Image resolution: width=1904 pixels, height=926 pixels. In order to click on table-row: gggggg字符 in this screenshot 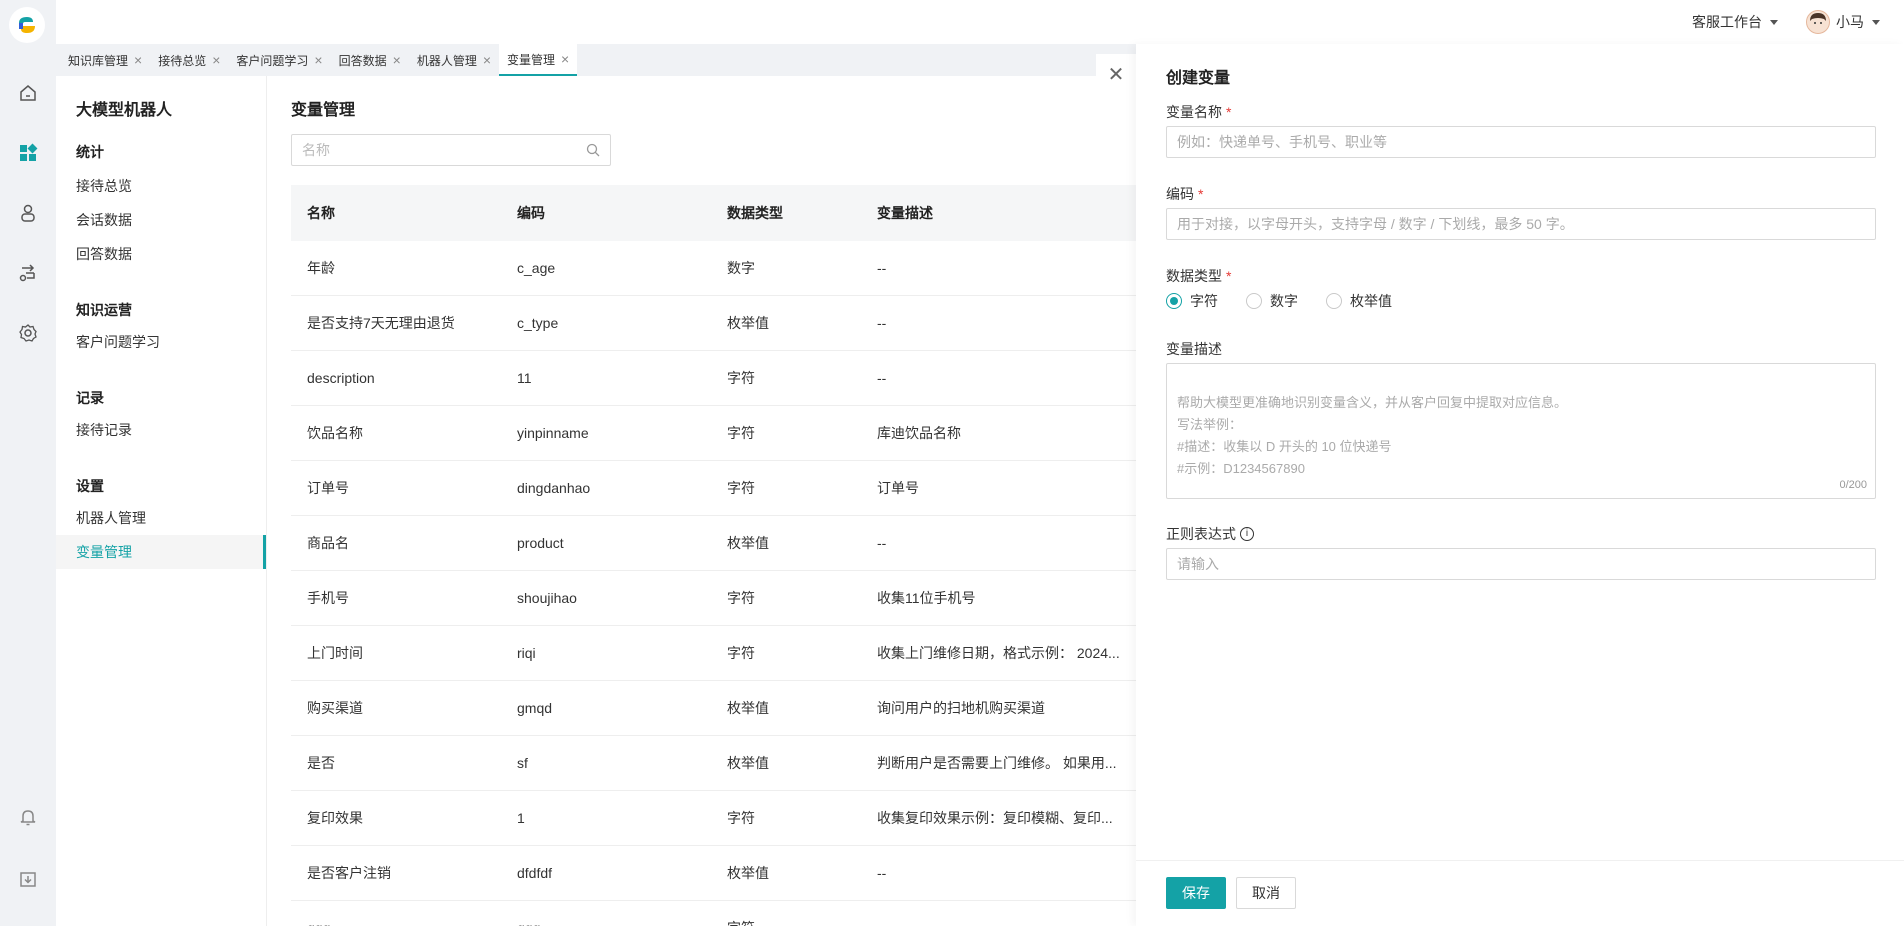, I will do `click(714, 913)`.